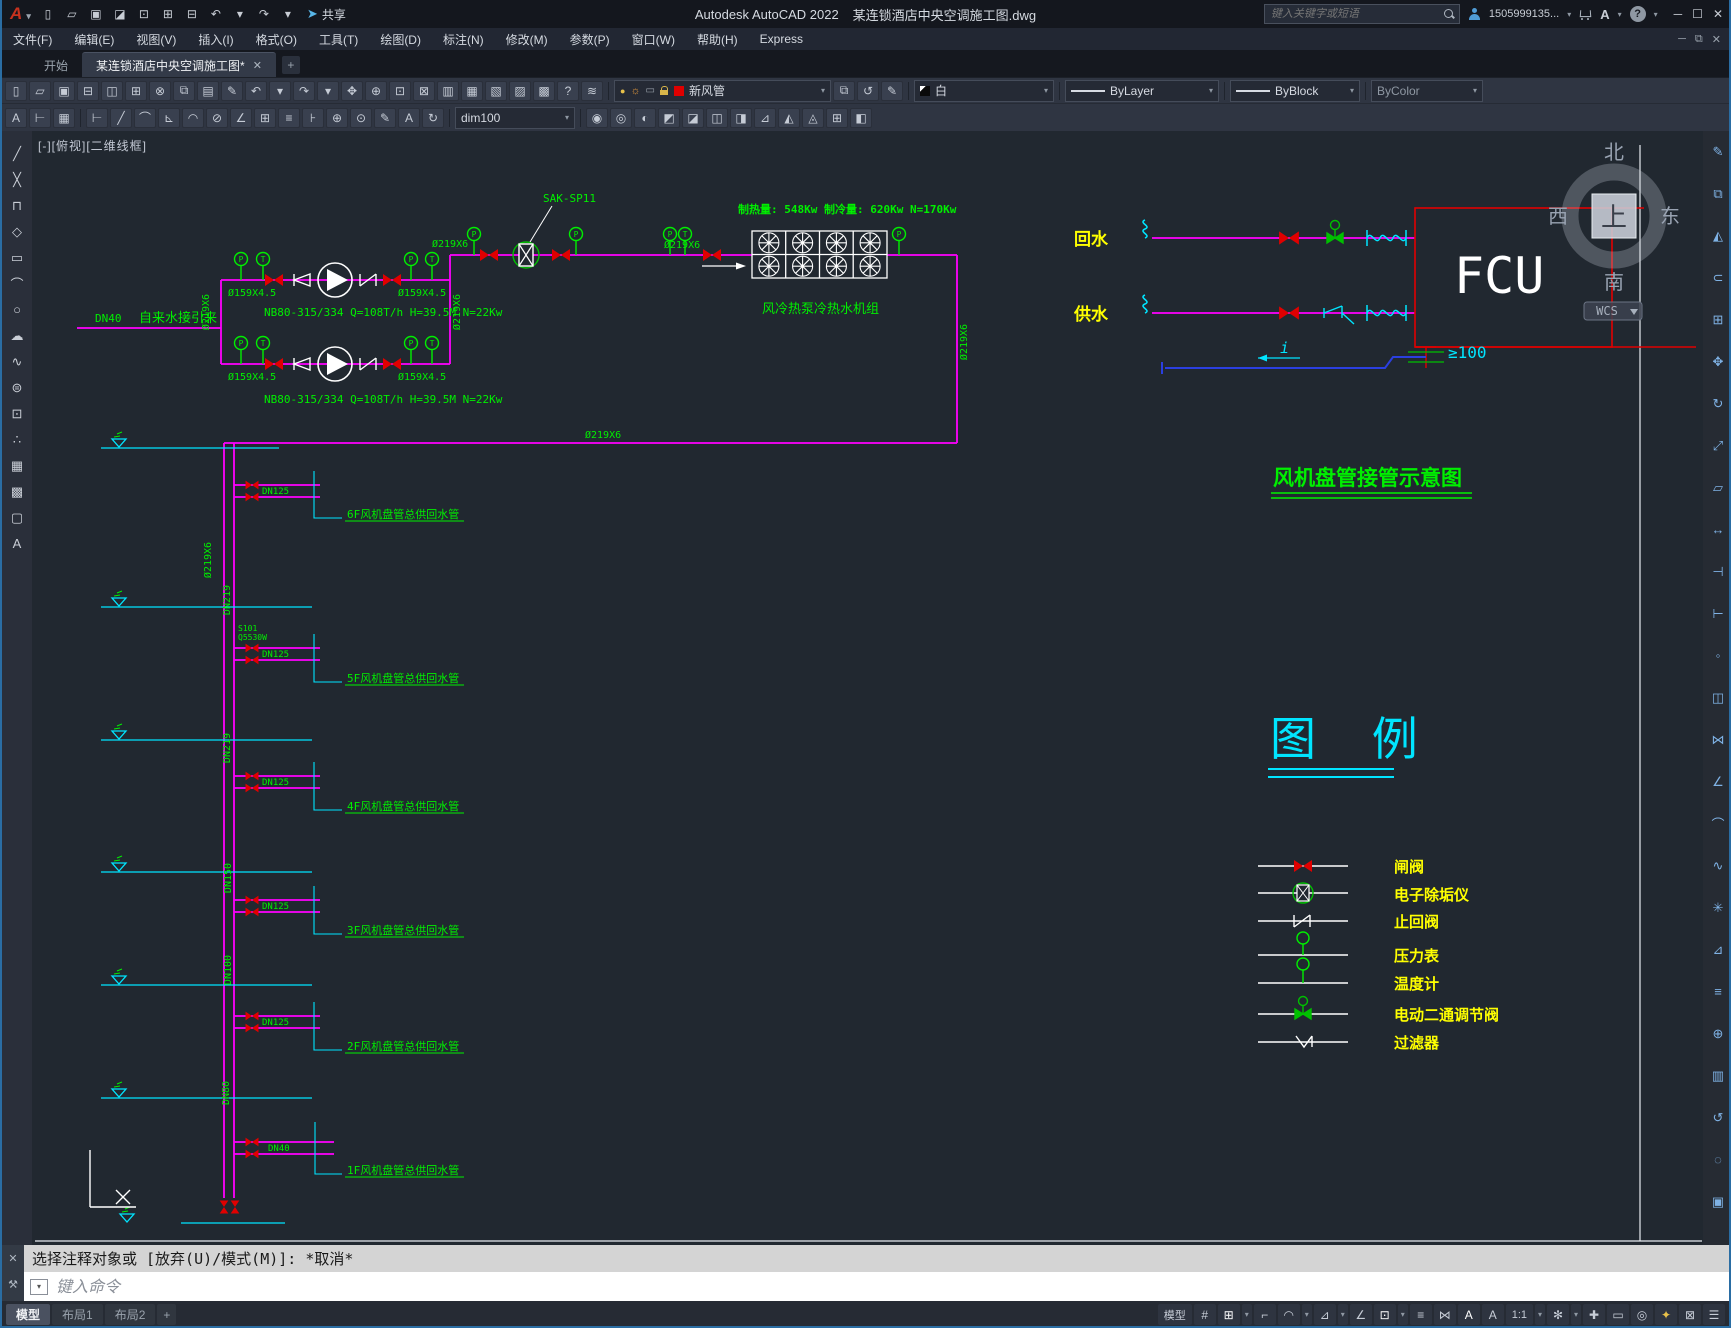 Image resolution: width=1731 pixels, height=1328 pixels. Describe the element at coordinates (17, 517) in the screenshot. I see `region-icon: ▢` at that location.